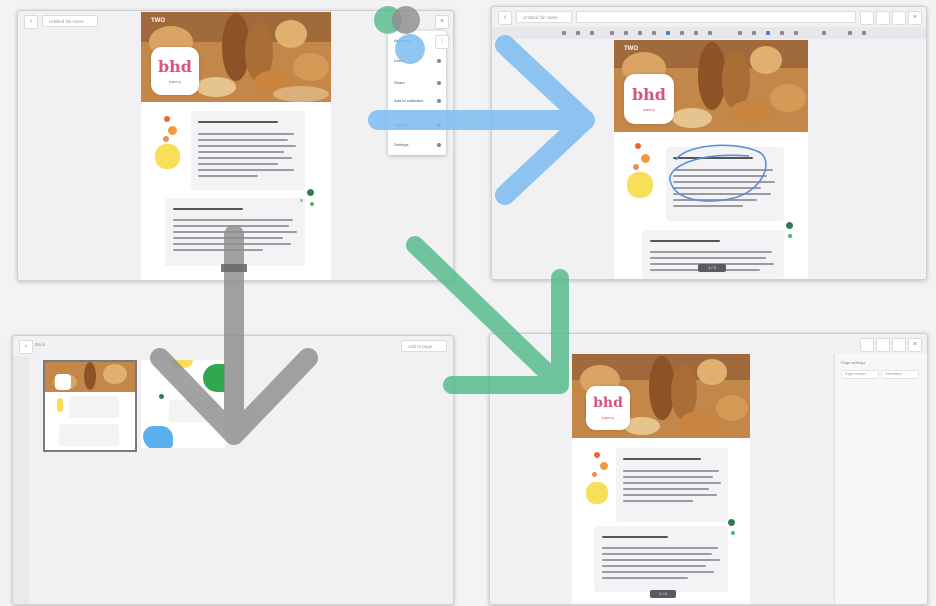 This screenshot has width=936, height=606. Describe the element at coordinates (487, 315) in the screenshot. I see `green-arrow` at that location.